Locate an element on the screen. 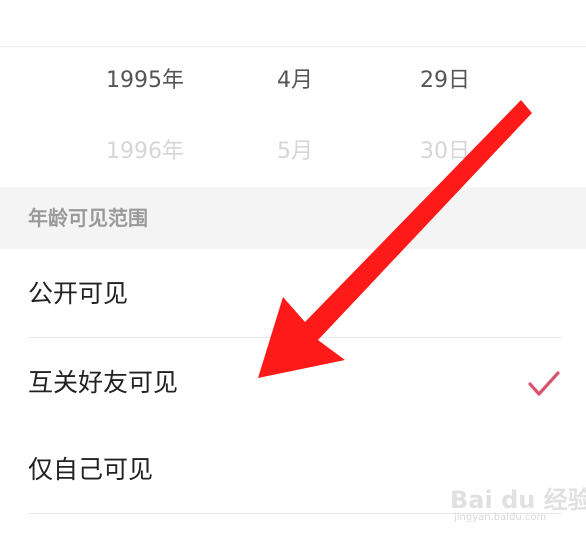 The image size is (586, 534). picker-year-next: 1996年 is located at coordinates (145, 152).